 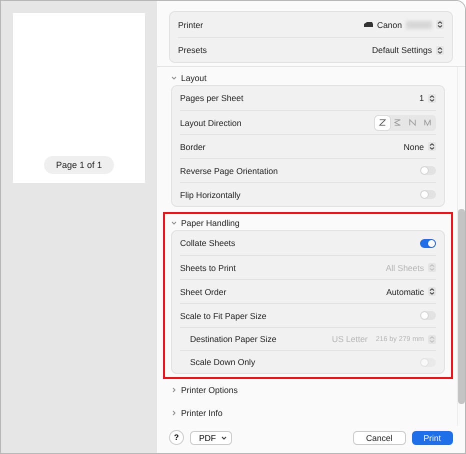 What do you see at coordinates (223, 362) in the screenshot?
I see `setting-label: Scale Down Only` at bounding box center [223, 362].